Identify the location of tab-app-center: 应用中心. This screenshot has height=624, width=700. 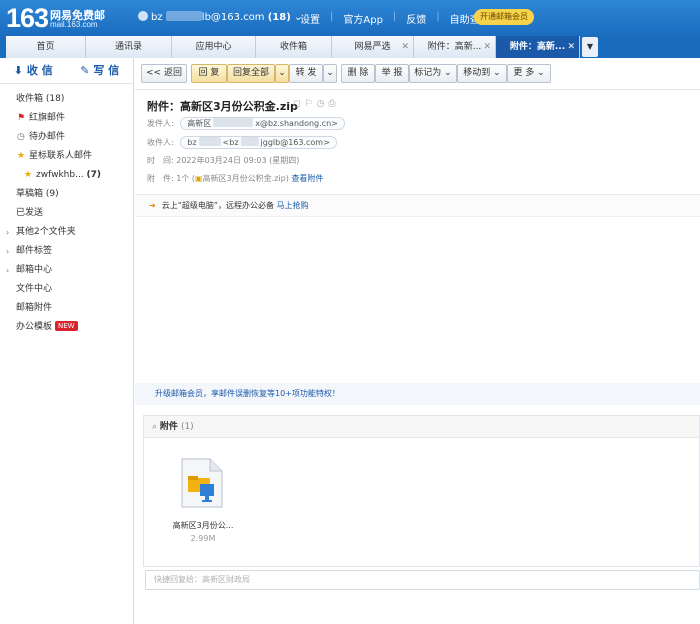
(214, 47).